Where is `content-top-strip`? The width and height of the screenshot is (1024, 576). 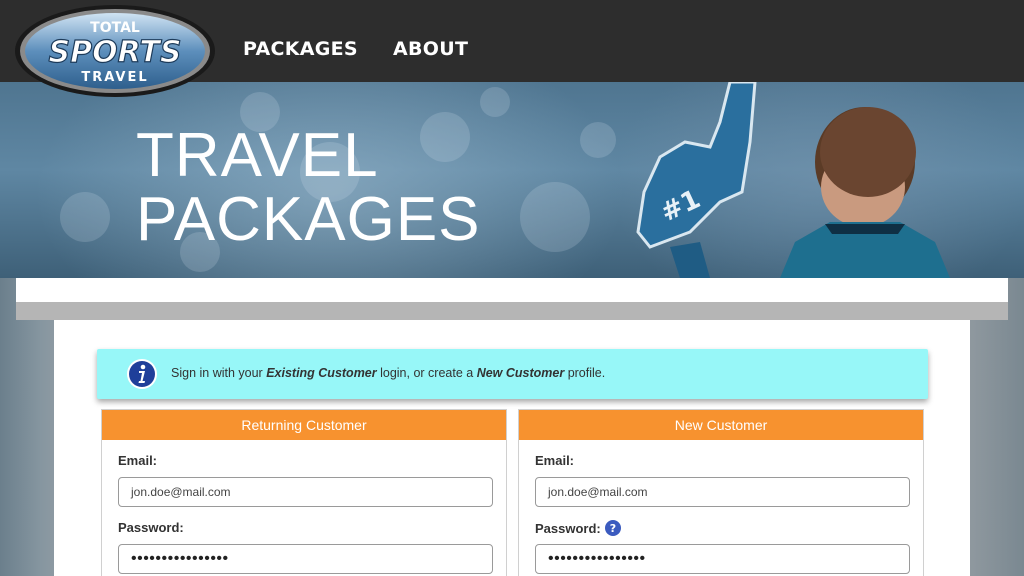
content-top-strip is located at coordinates (512, 290).